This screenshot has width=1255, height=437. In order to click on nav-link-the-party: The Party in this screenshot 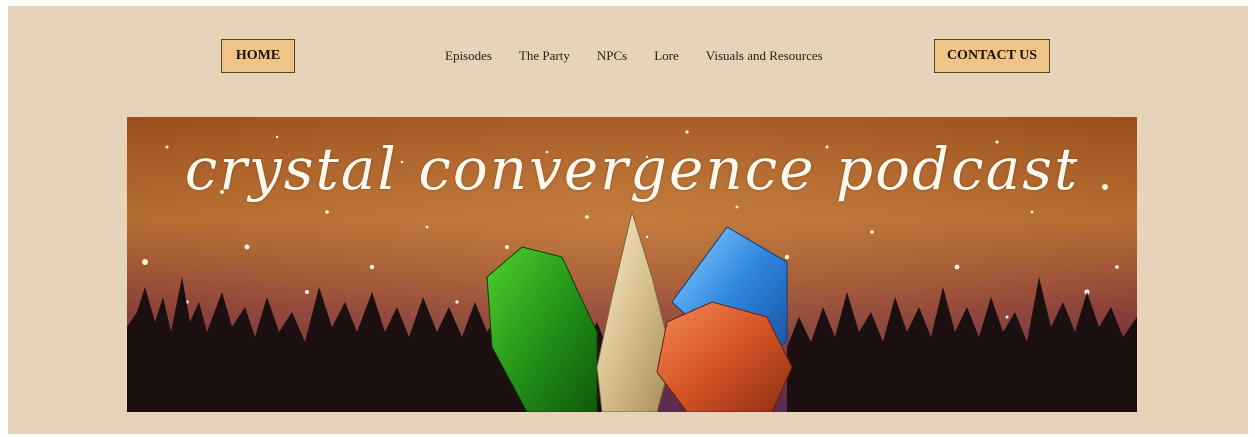, I will do `click(544, 56)`.